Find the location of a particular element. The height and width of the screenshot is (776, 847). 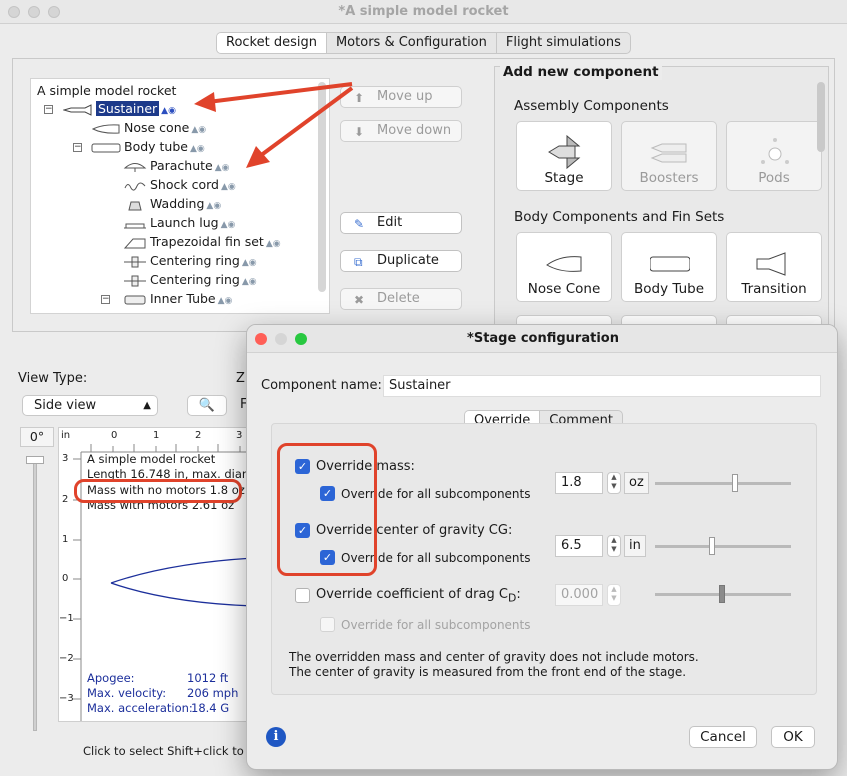

tree-item-fin-set: Trapezoidal fin set ▲◉ is located at coordinates (202, 242).